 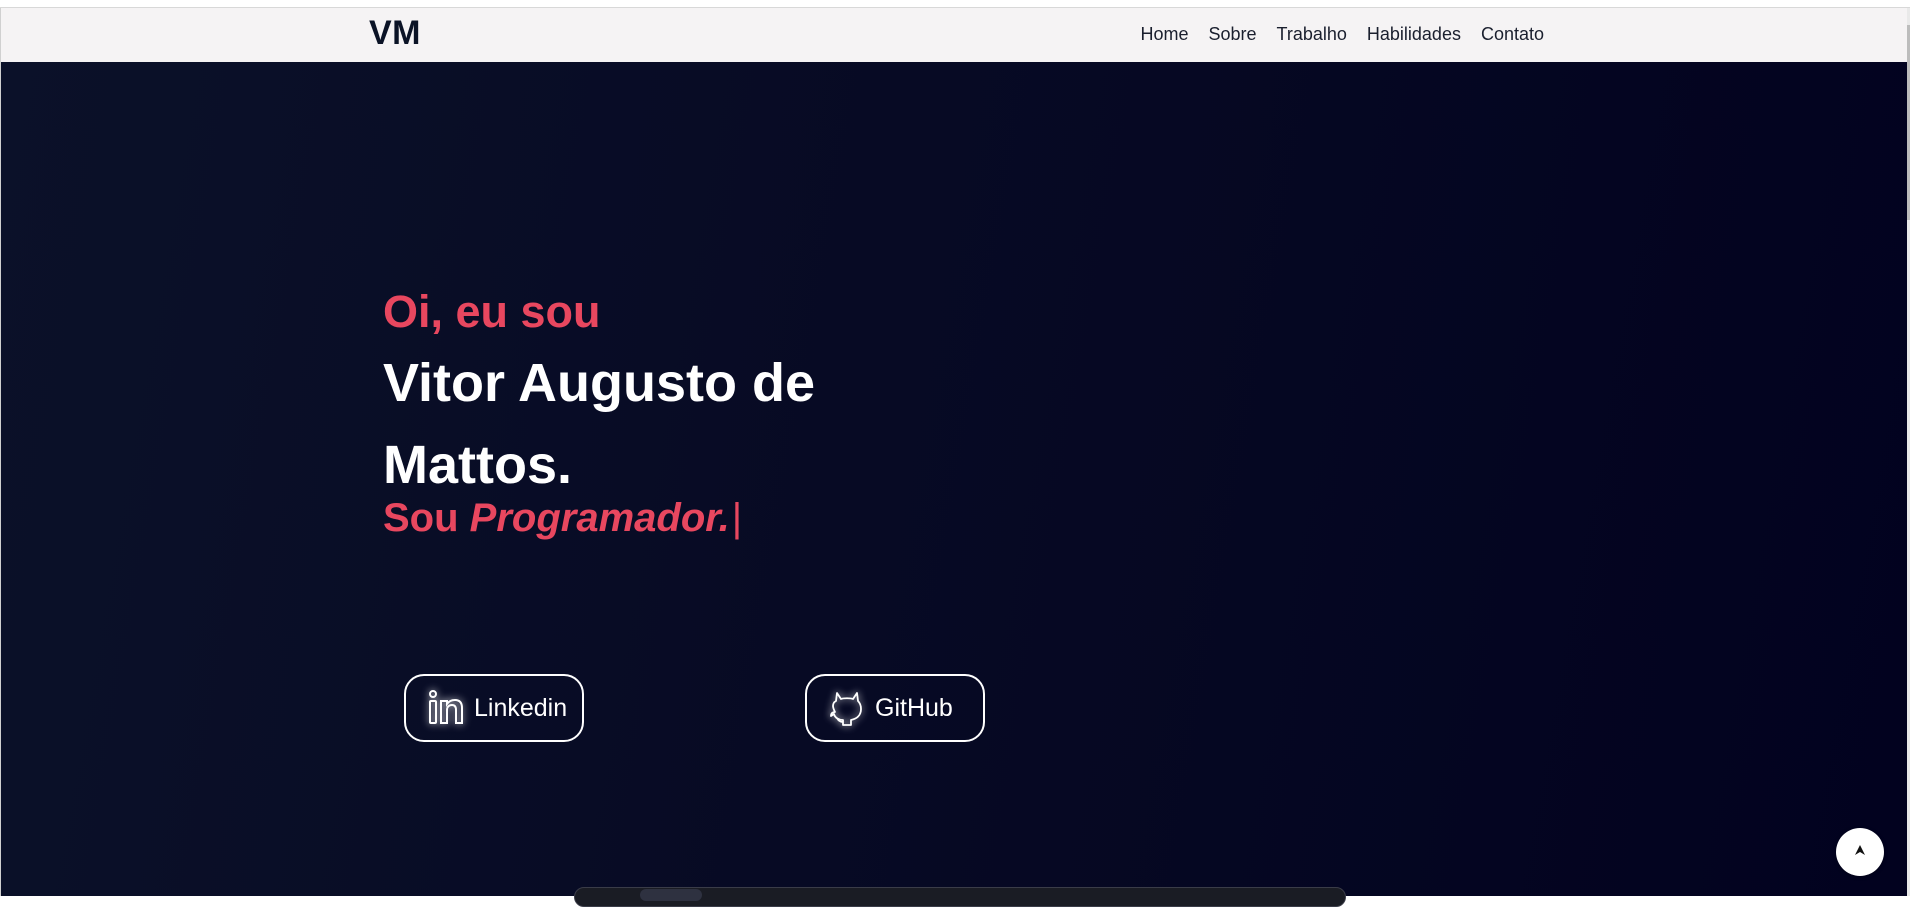 I want to click on github-button: GitHub, so click(x=895, y=708).